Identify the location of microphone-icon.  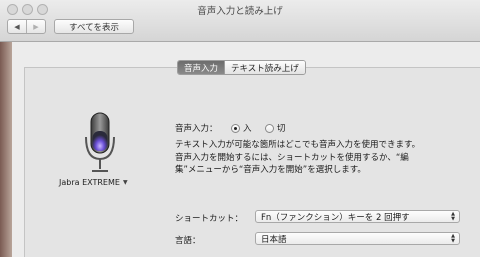
(100, 142).